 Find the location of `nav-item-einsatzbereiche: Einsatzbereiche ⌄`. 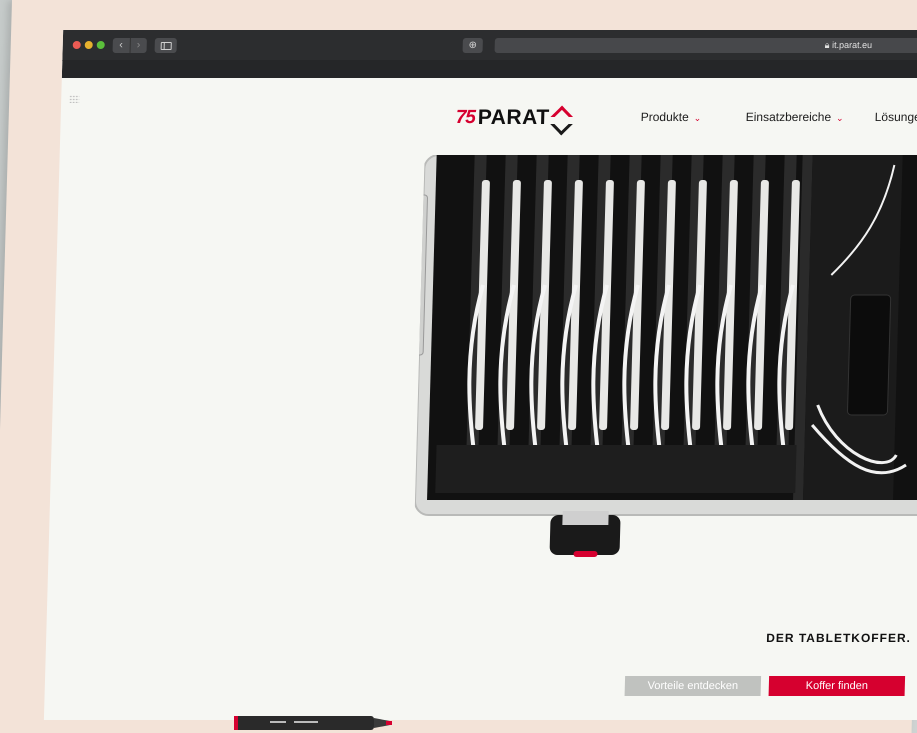

nav-item-einsatzbereiche: Einsatzbereiche ⌄ is located at coordinates (795, 117).